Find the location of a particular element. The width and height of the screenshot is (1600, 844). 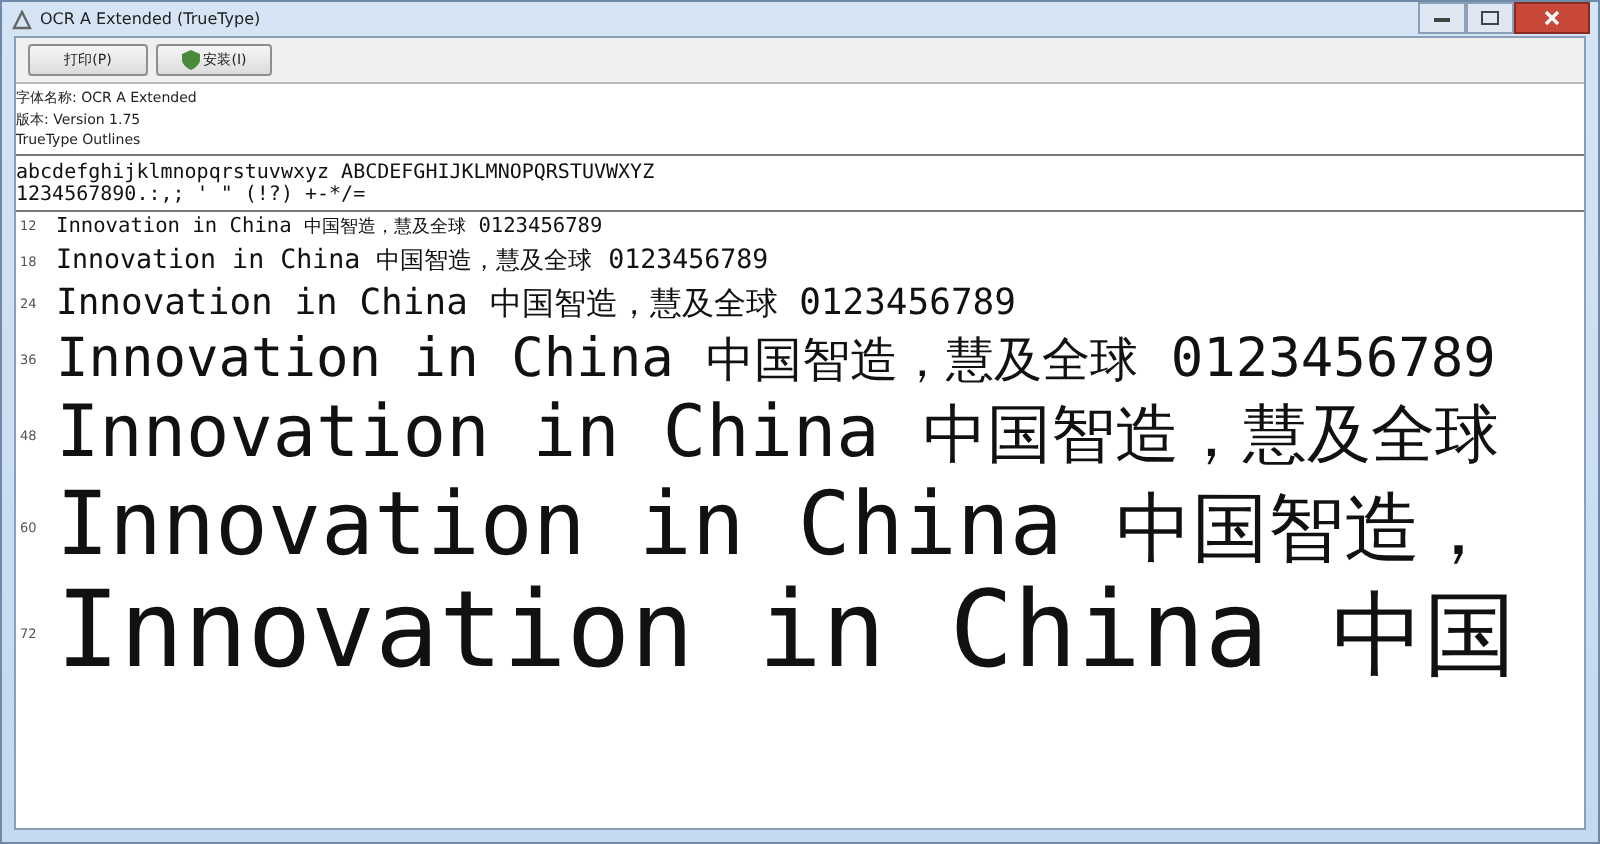

maximize-icon is located at coordinates (1490, 18).